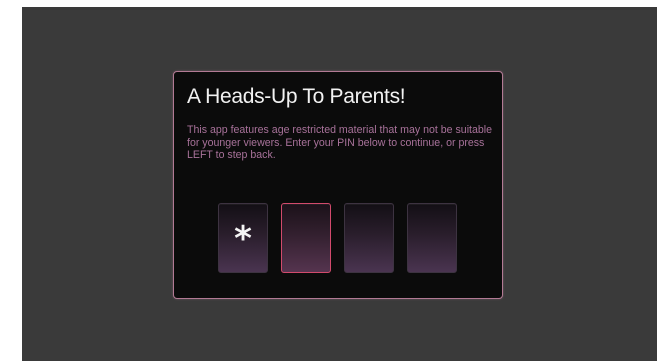 This screenshot has height=361, width=657. What do you see at coordinates (296, 96) in the screenshot?
I see `dialog-title: A Heads-Up To Parents!` at bounding box center [296, 96].